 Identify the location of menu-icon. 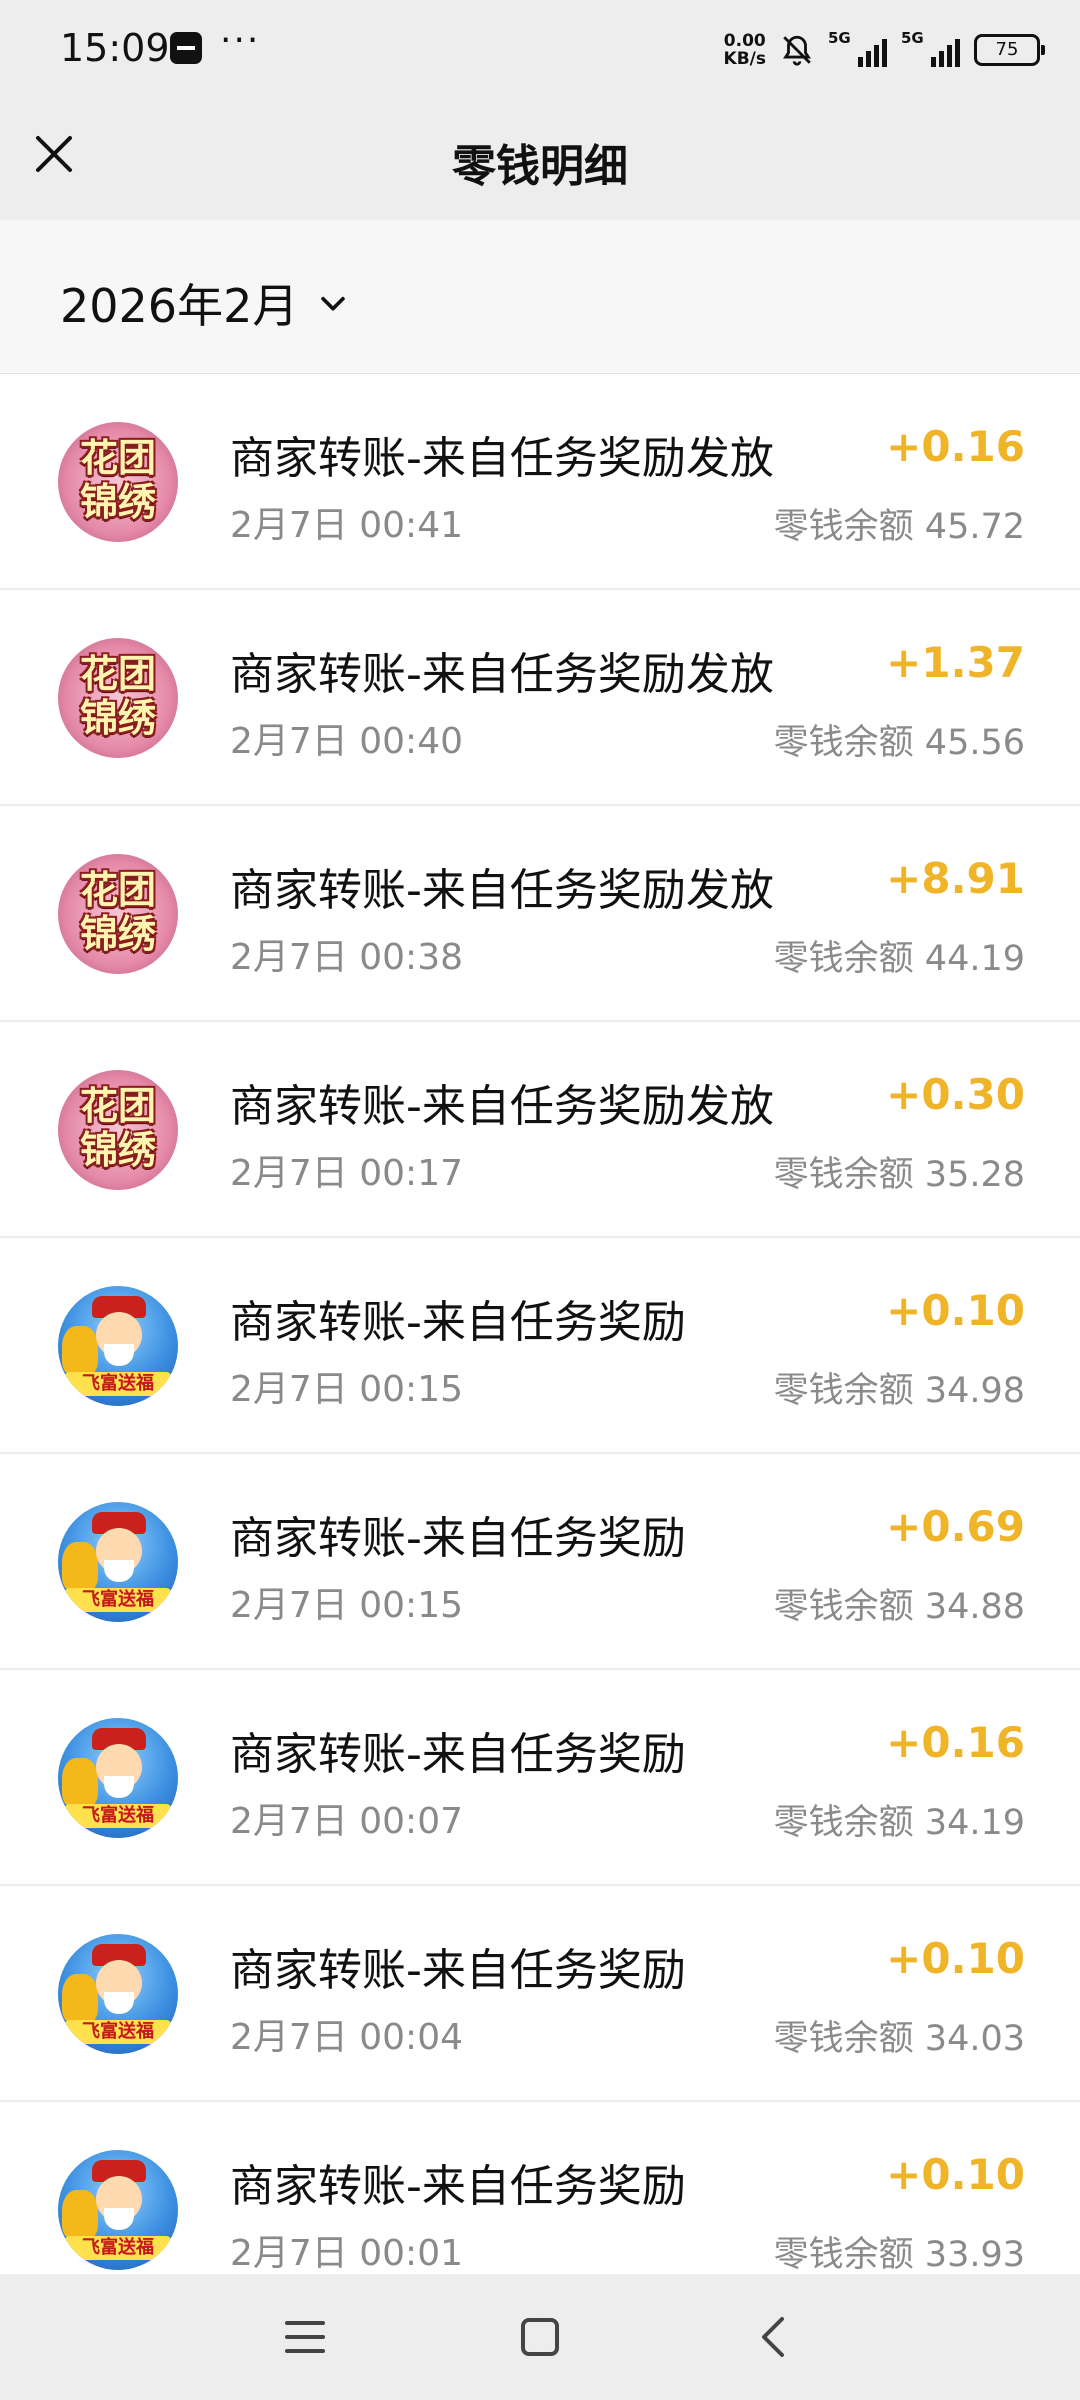
(305, 2337).